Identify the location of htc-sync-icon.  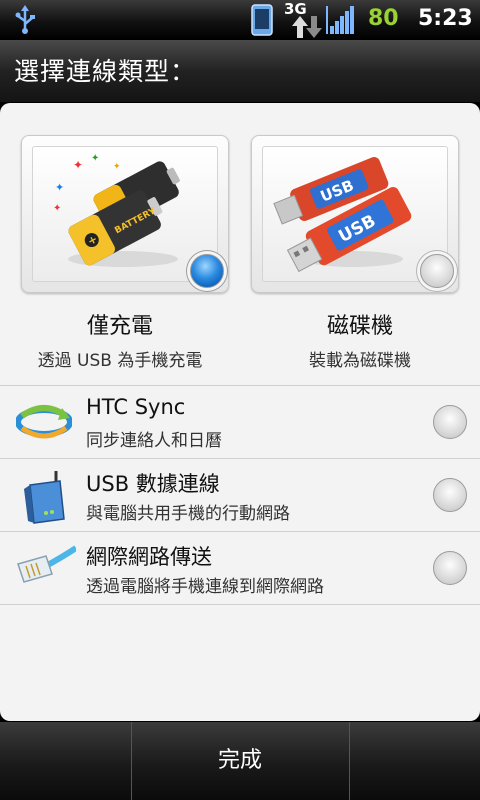
(44, 422).